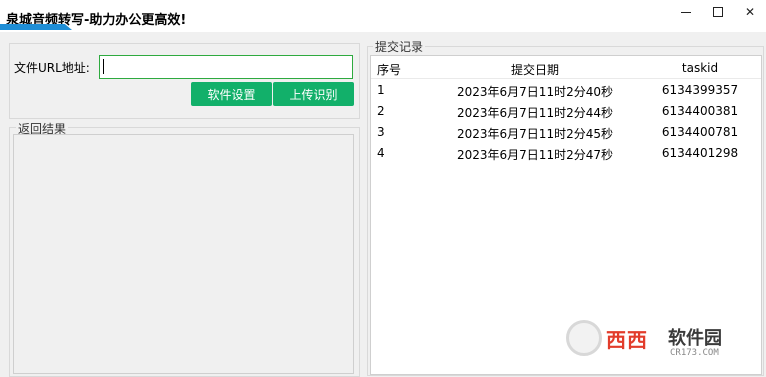 This screenshot has height=377, width=766. What do you see at coordinates (535, 113) in the screenshot?
I see `row-date: 2023年6月7日11时2分44秒` at bounding box center [535, 113].